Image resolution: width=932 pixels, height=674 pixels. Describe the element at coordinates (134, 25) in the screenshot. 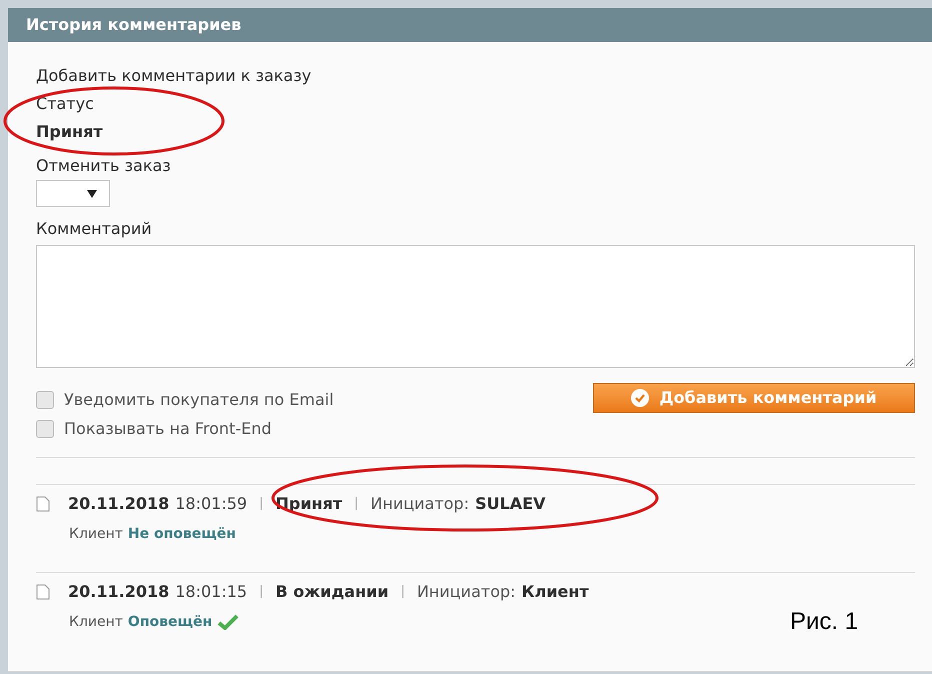

I see `panel-title: История комментариев` at that location.